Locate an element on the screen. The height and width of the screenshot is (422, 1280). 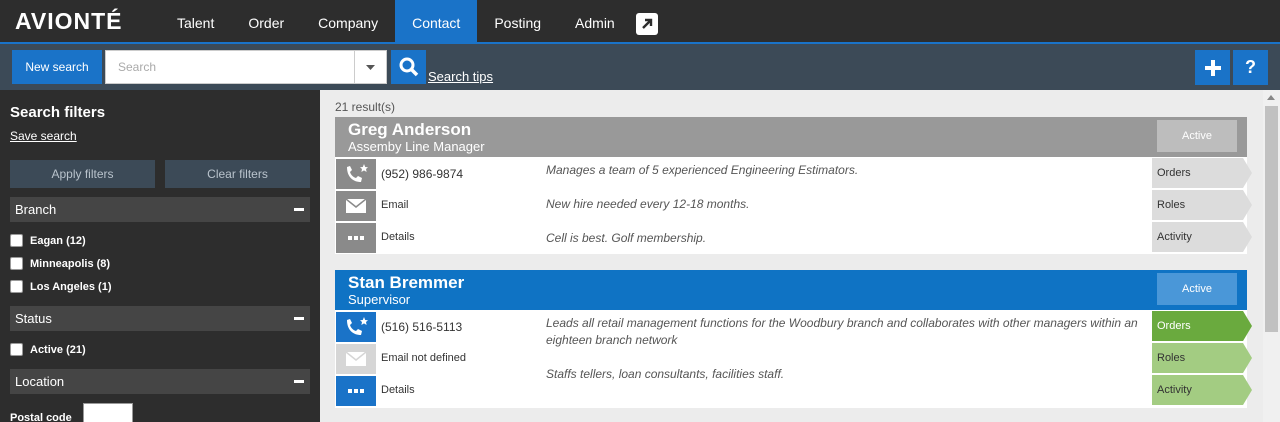
contact-note: New hire needed every 12-18 months. is located at coordinates (648, 204).